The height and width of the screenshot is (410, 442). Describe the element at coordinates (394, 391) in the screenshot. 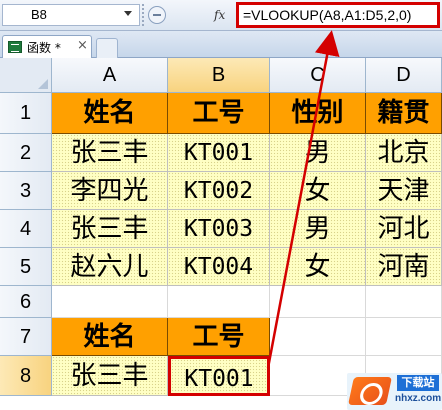

I see `site-watermark: 下载站 nhxz.com` at that location.